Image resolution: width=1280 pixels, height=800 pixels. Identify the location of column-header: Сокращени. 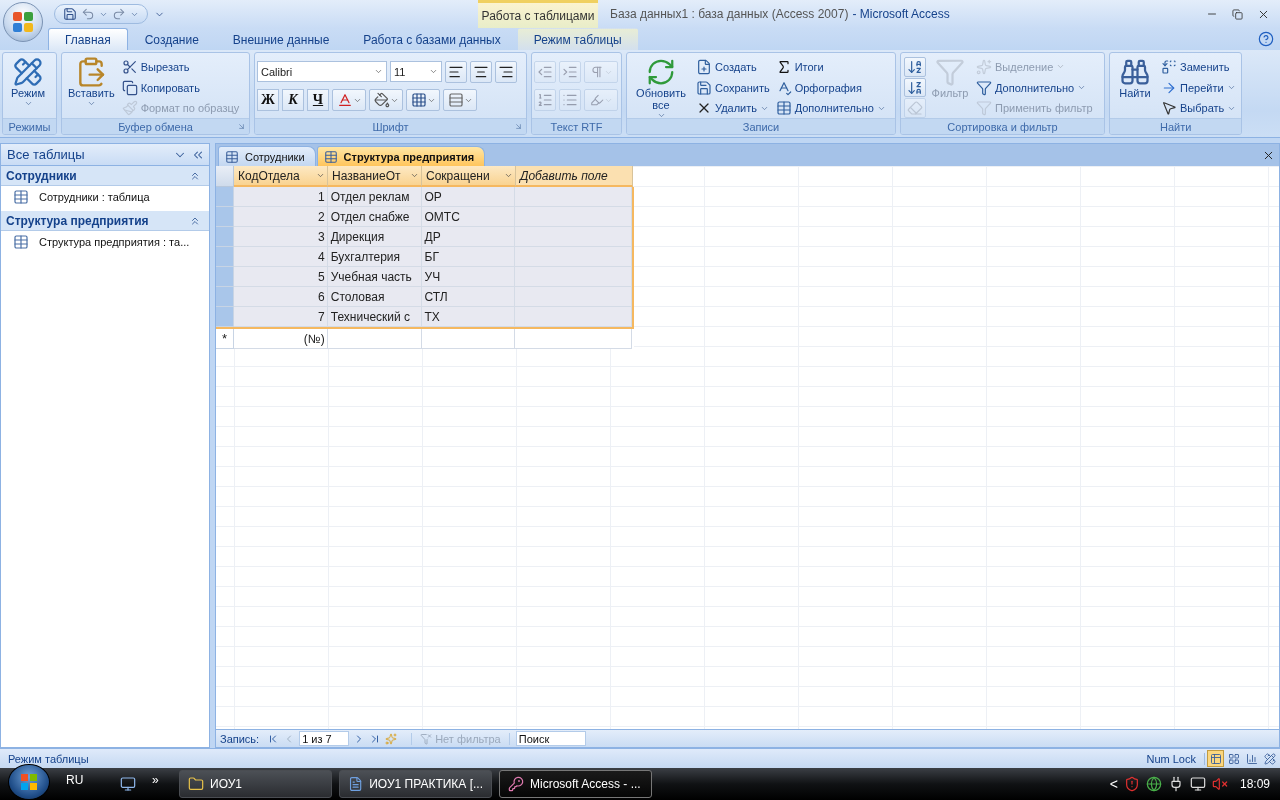
(469, 176).